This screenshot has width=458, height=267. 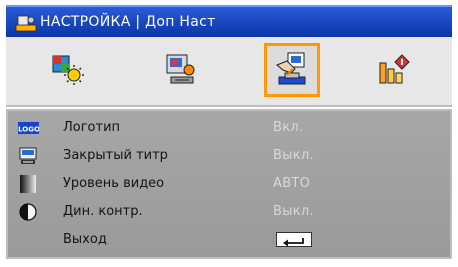 I want to click on logo-badge-icon: LOGO, so click(x=28, y=128).